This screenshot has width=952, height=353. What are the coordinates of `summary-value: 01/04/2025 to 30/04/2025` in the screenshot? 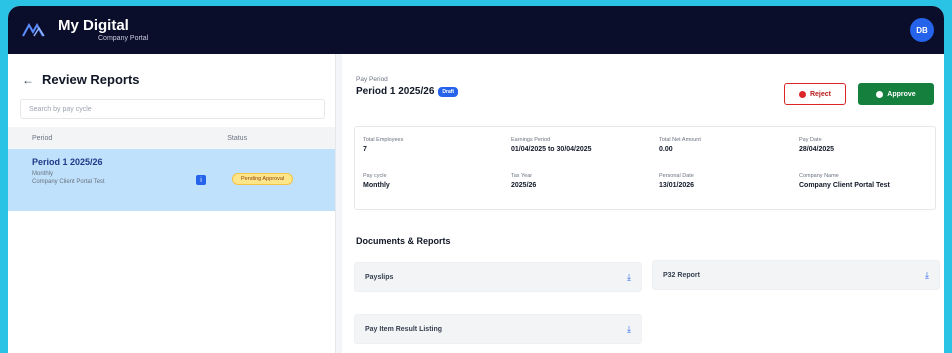 It's located at (551, 149).